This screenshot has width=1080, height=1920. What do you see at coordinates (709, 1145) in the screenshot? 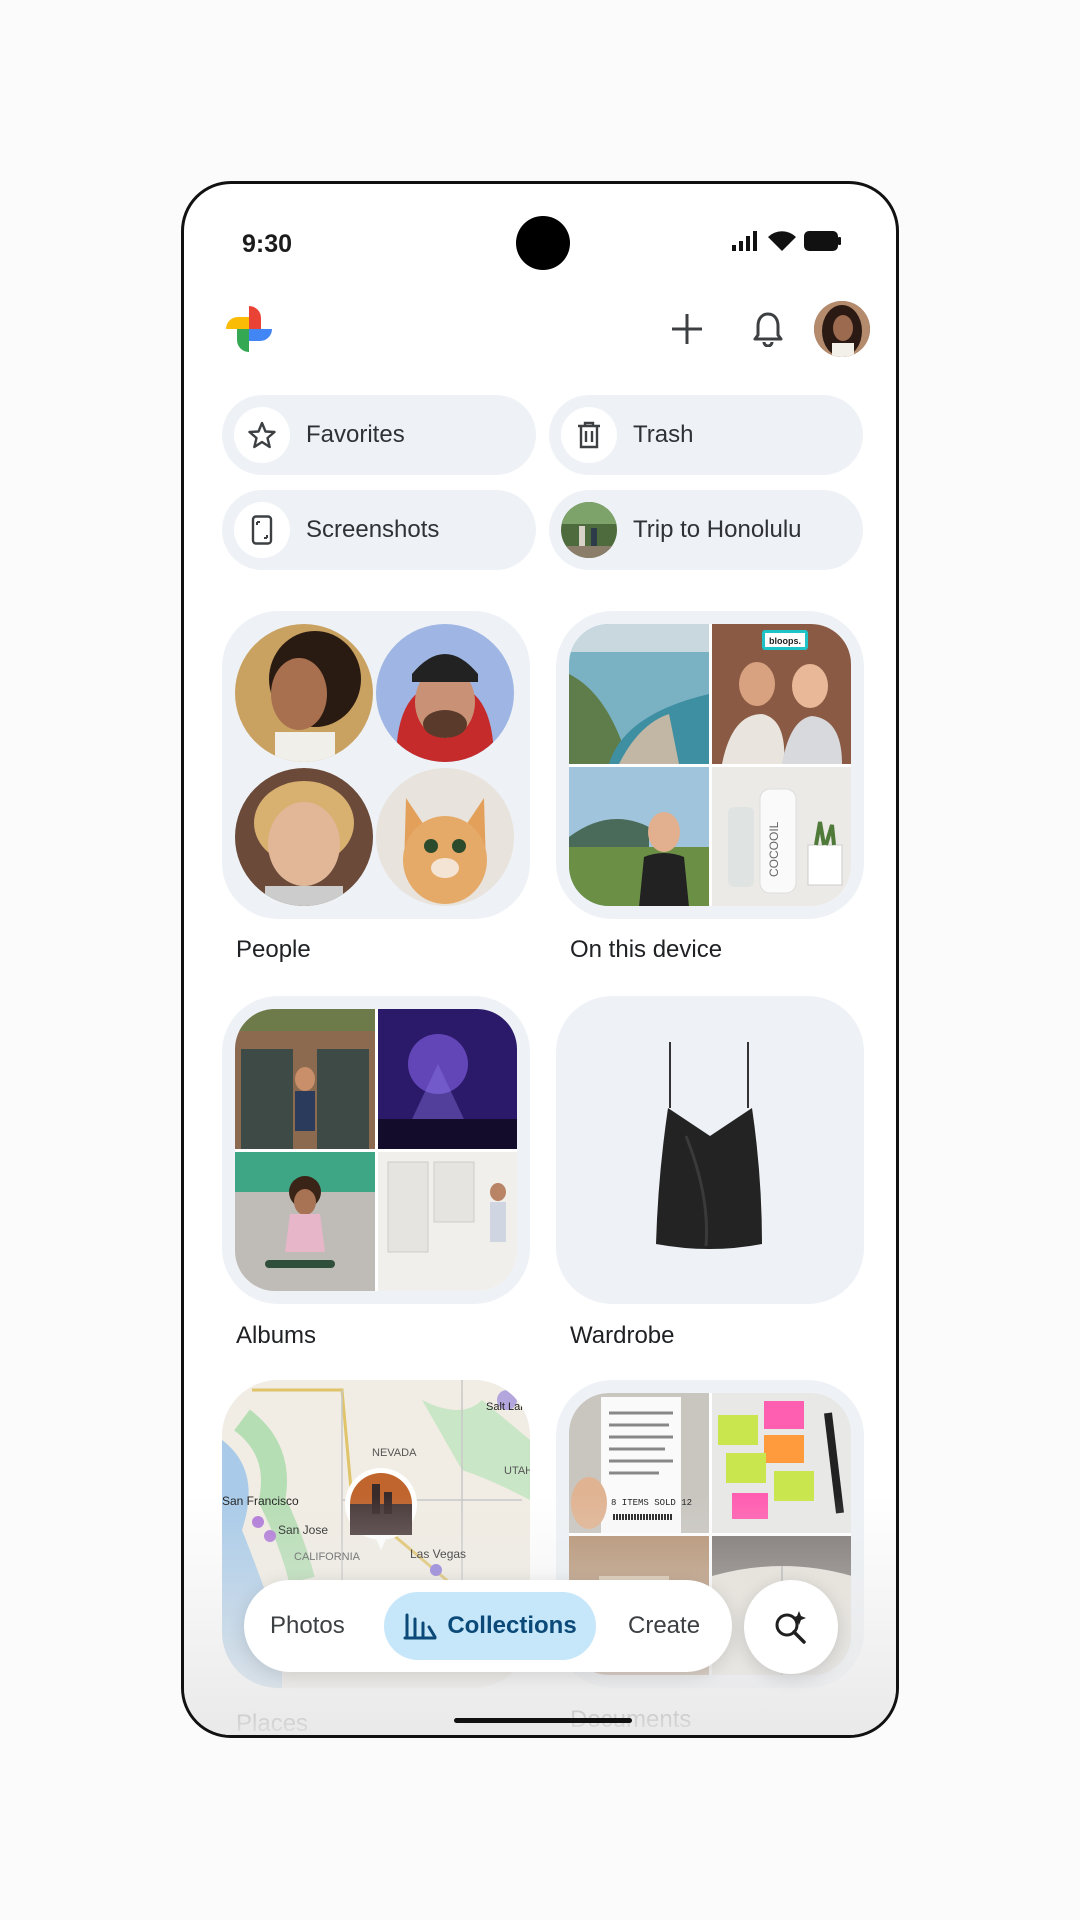
I see `camisole-image` at bounding box center [709, 1145].